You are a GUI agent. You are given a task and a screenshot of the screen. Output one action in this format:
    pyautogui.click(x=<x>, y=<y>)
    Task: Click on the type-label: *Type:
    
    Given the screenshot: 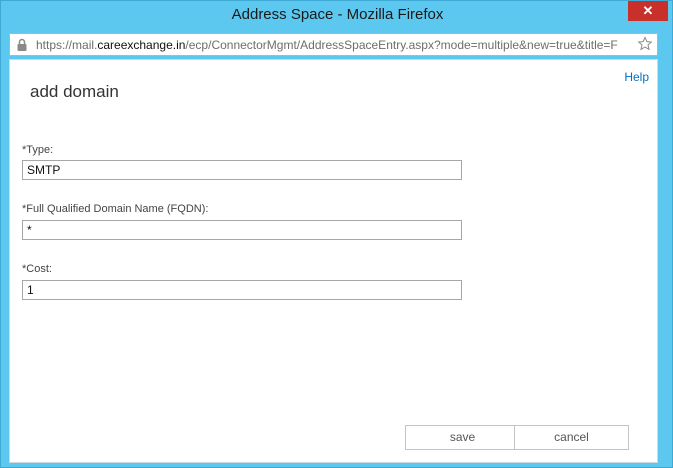 What is the action you would take?
    pyautogui.click(x=38, y=150)
    